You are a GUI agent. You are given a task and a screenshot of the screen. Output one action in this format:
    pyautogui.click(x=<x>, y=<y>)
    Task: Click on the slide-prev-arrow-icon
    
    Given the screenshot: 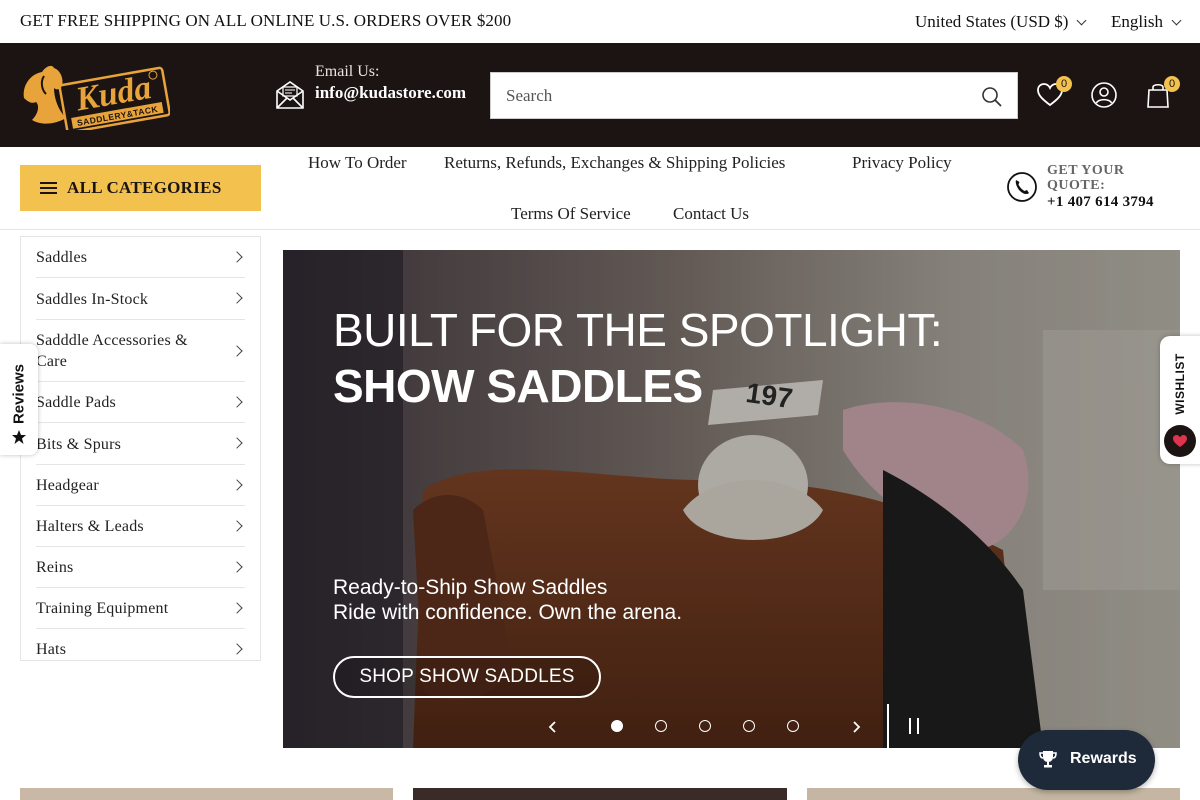 What is the action you would take?
    pyautogui.click(x=553, y=727)
    